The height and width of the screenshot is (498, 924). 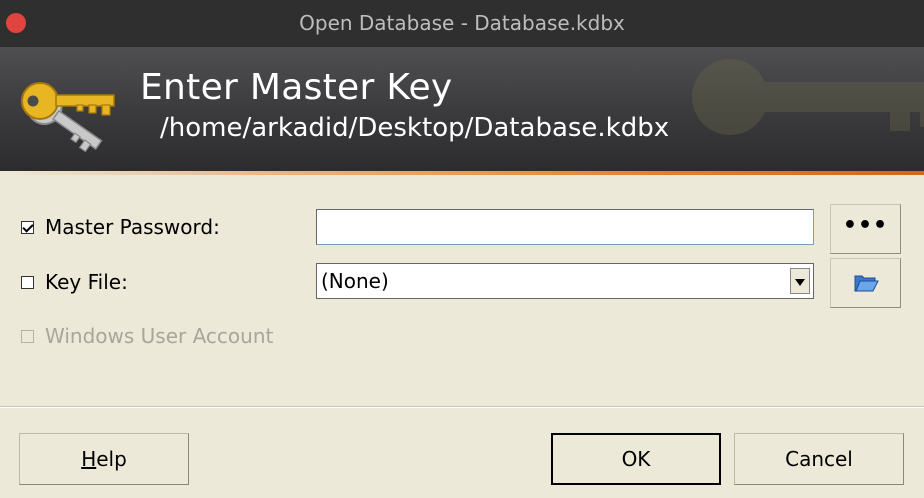 What do you see at coordinates (27, 227) in the screenshot?
I see `master-password-checkbox` at bounding box center [27, 227].